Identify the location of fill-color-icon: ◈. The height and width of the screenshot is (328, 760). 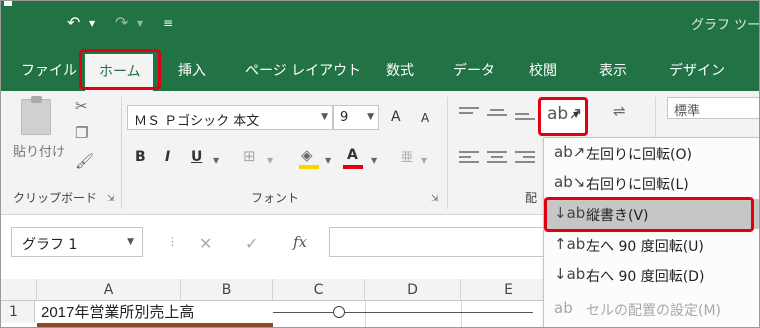
(307, 155).